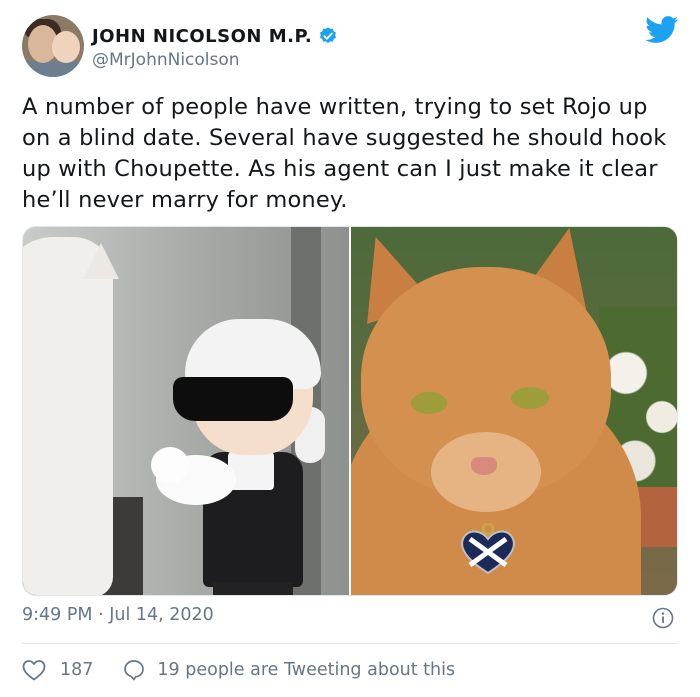 This screenshot has width=700, height=697. Describe the element at coordinates (429, 403) in the screenshot. I see `ginger-cat-eye-left` at that location.